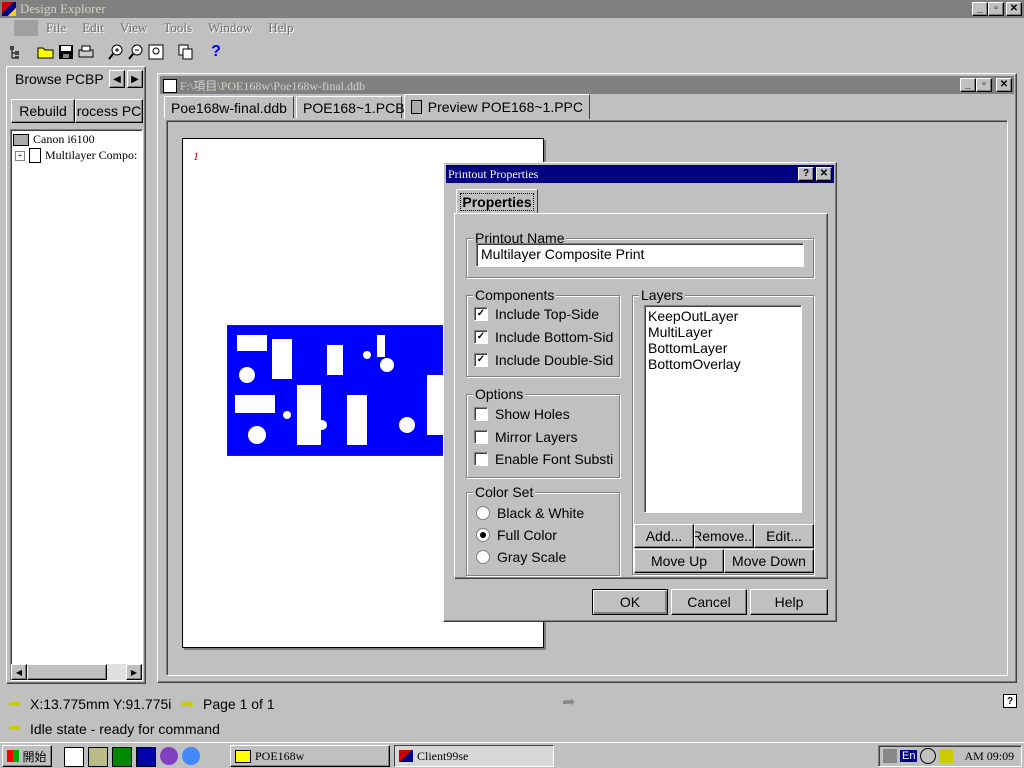 The height and width of the screenshot is (768, 1024). What do you see at coordinates (909, 756) in the screenshot?
I see `tray-ime-indicator: En` at bounding box center [909, 756].